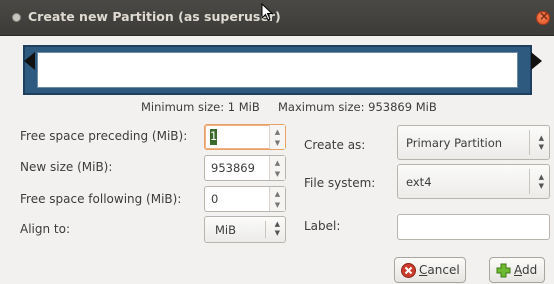 The image size is (554, 284). I want to click on selected-text-highlight: 1, so click(214, 137).